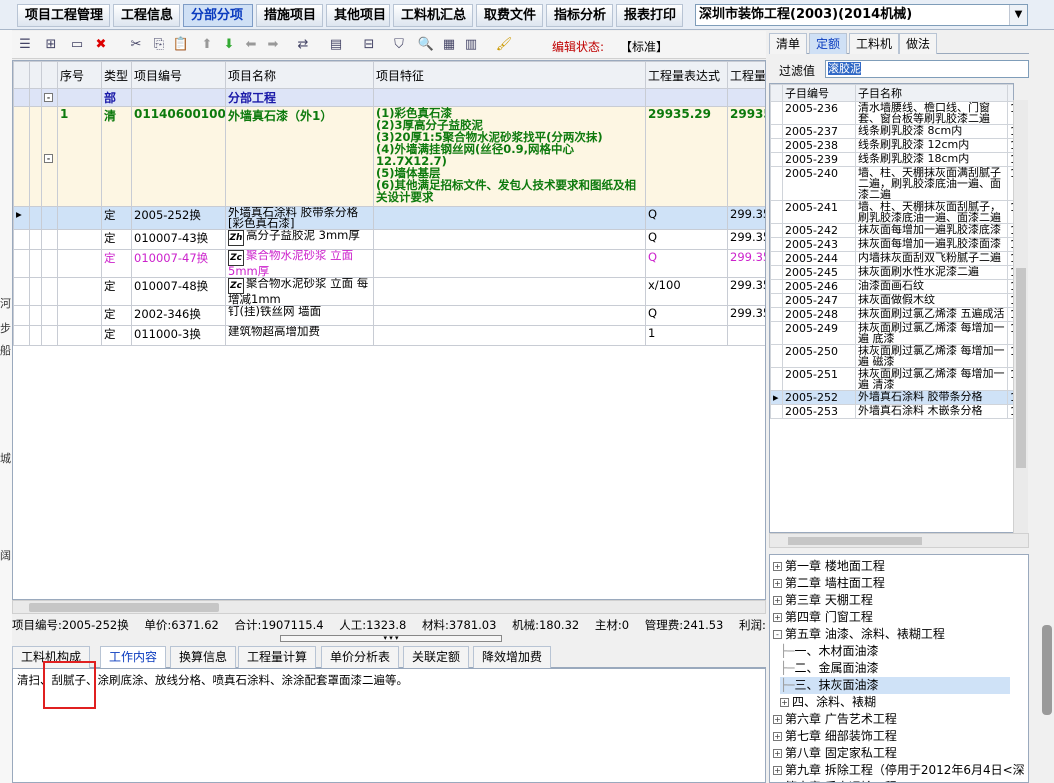  What do you see at coordinates (79, 75) in the screenshot?
I see `header-seq: 序号` at bounding box center [79, 75].